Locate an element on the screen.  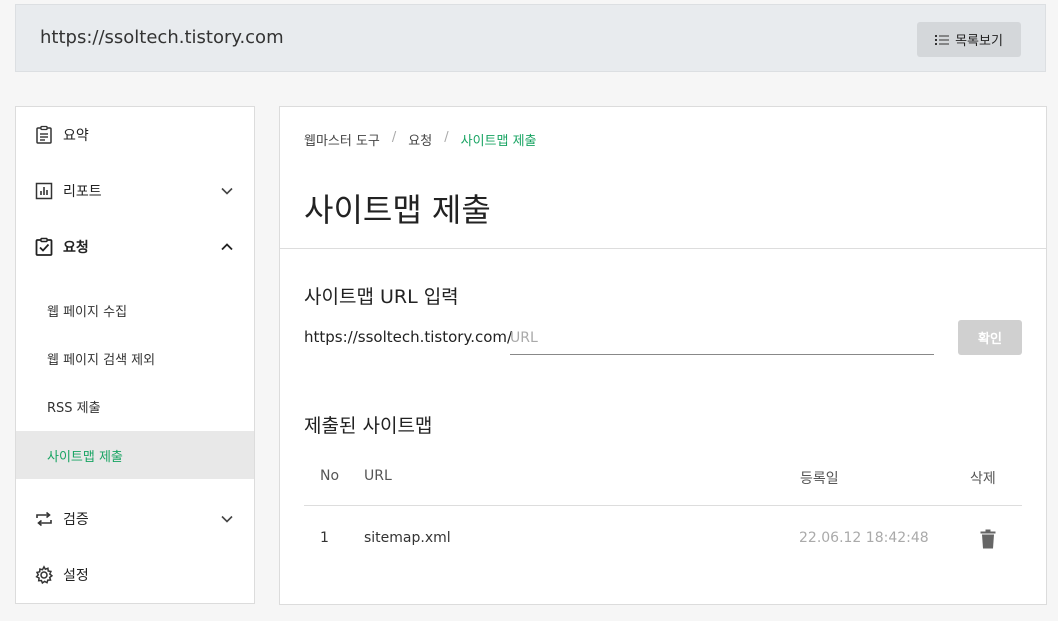
row-date: 22.06.12 18:42:48 is located at coordinates (864, 538).